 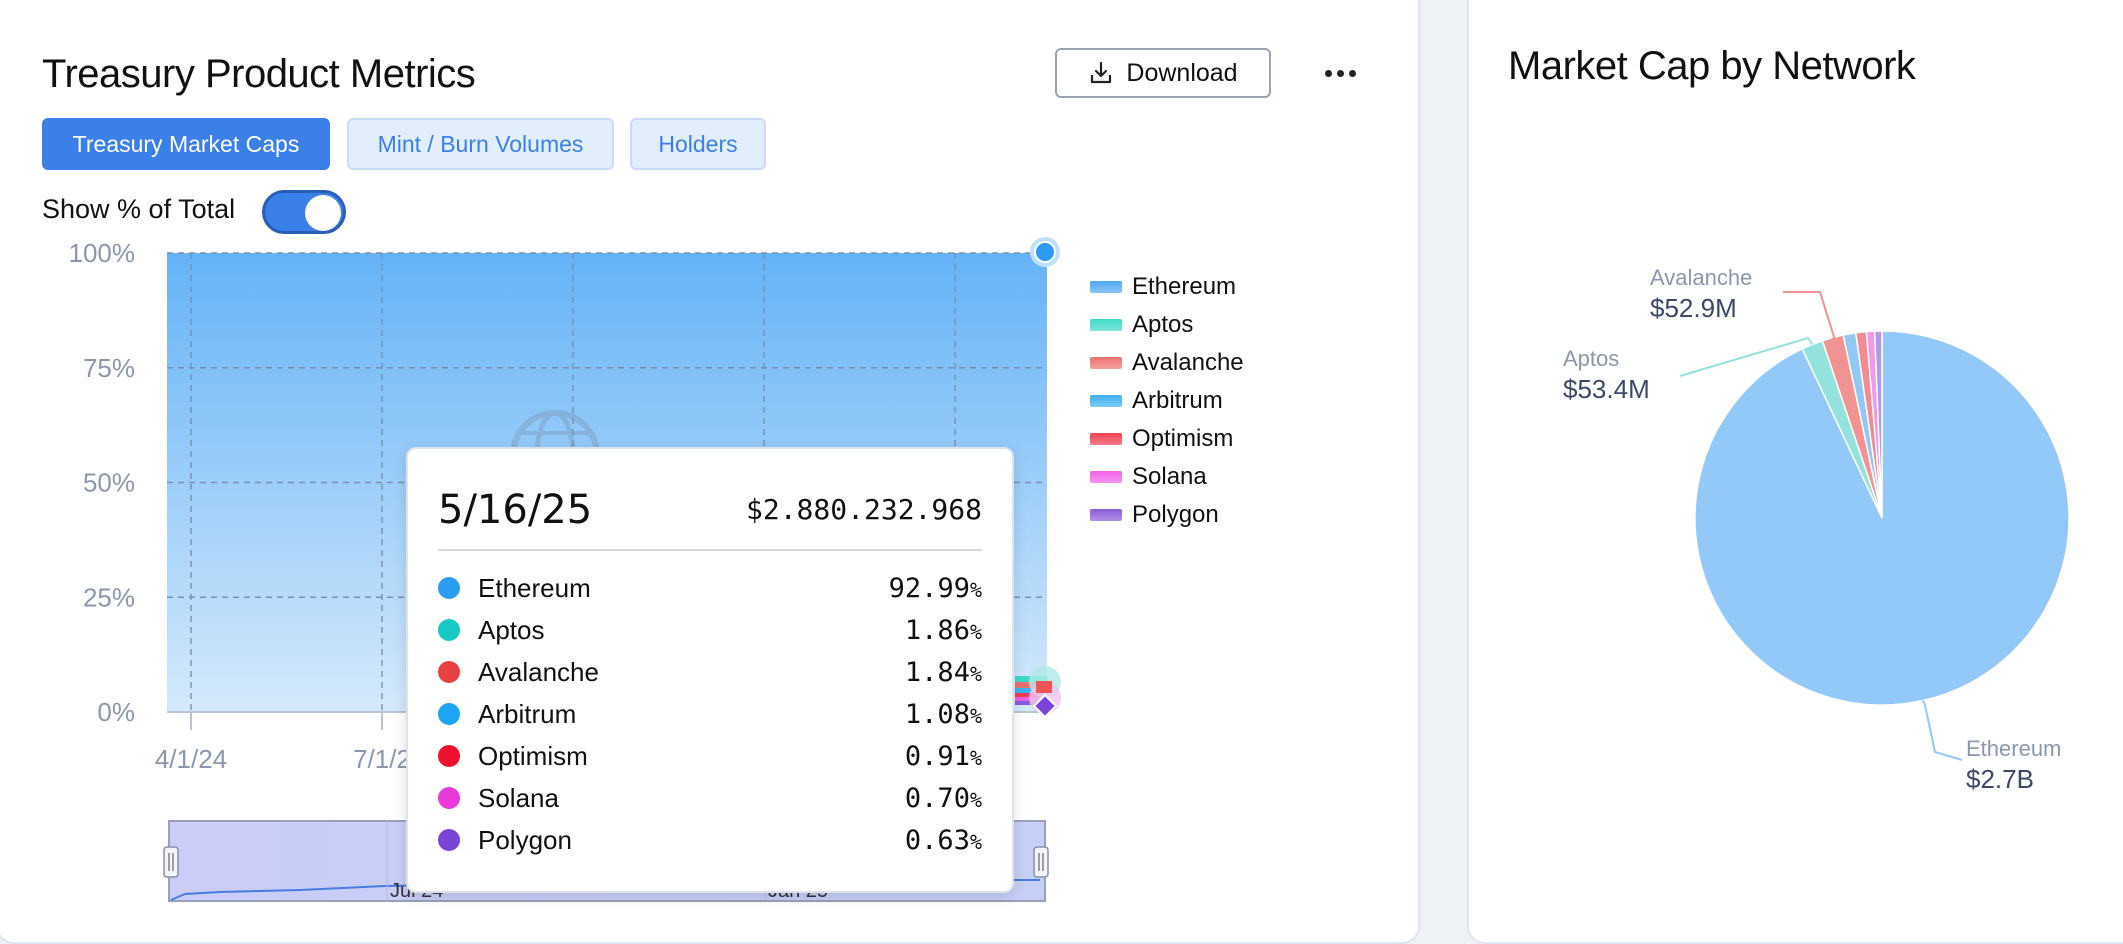 I want to click on tooltip-row: Ethereum 92.99%, so click(x=710, y=588).